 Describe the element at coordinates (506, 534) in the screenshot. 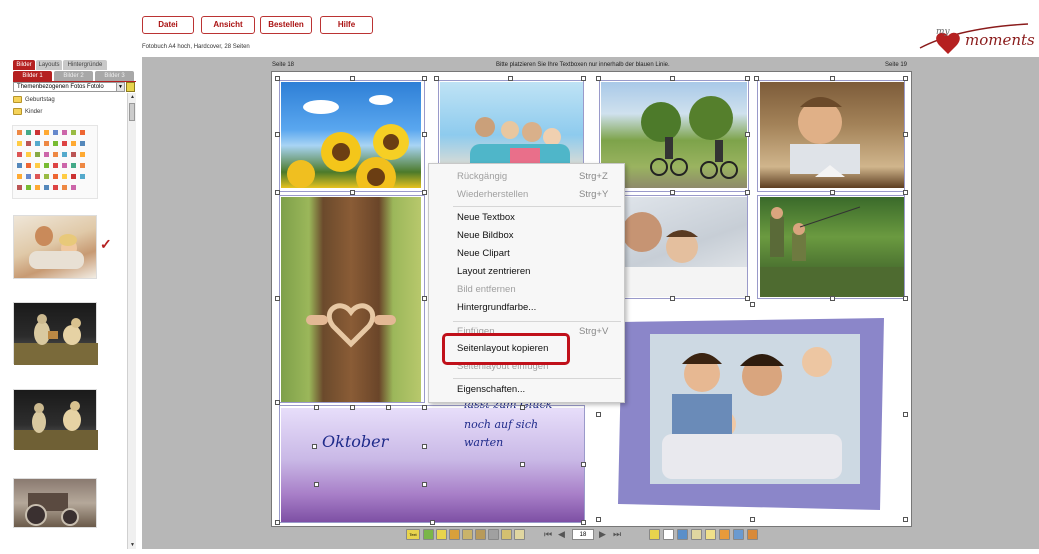

I see `layer-icon` at that location.